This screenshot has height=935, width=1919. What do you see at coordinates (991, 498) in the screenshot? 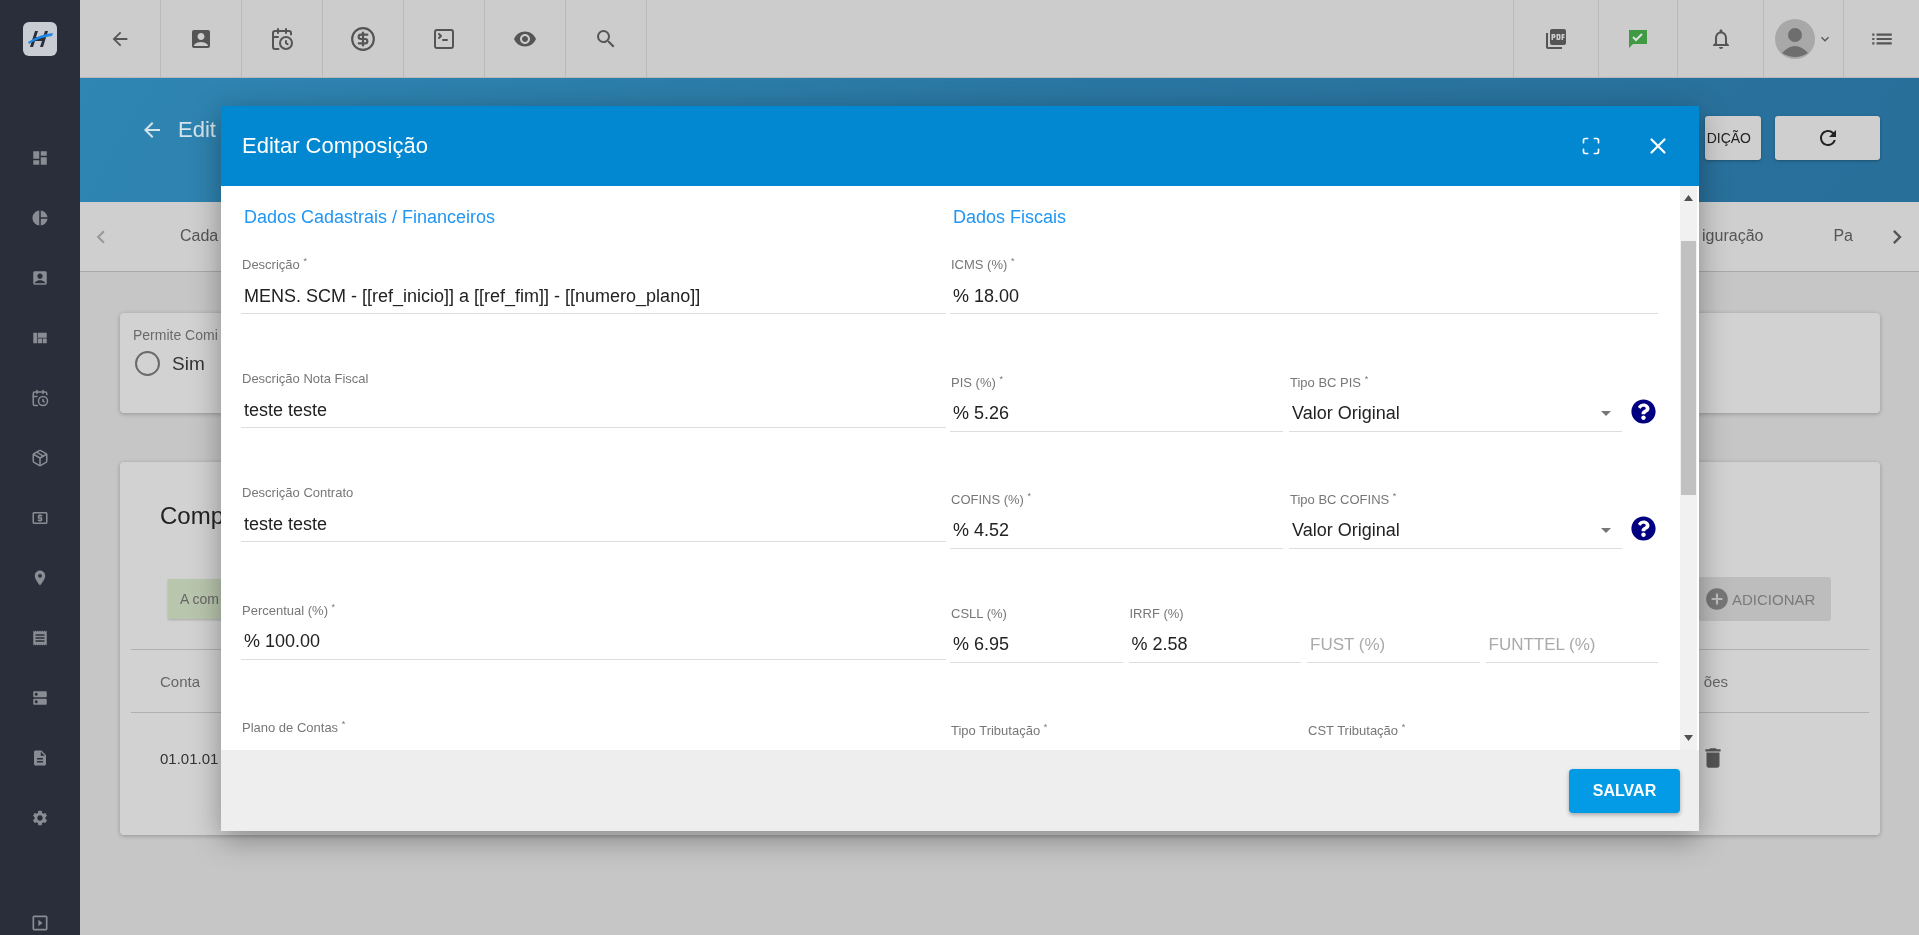
I see `field-label: COFINS (%) $^{*}$` at bounding box center [991, 498].